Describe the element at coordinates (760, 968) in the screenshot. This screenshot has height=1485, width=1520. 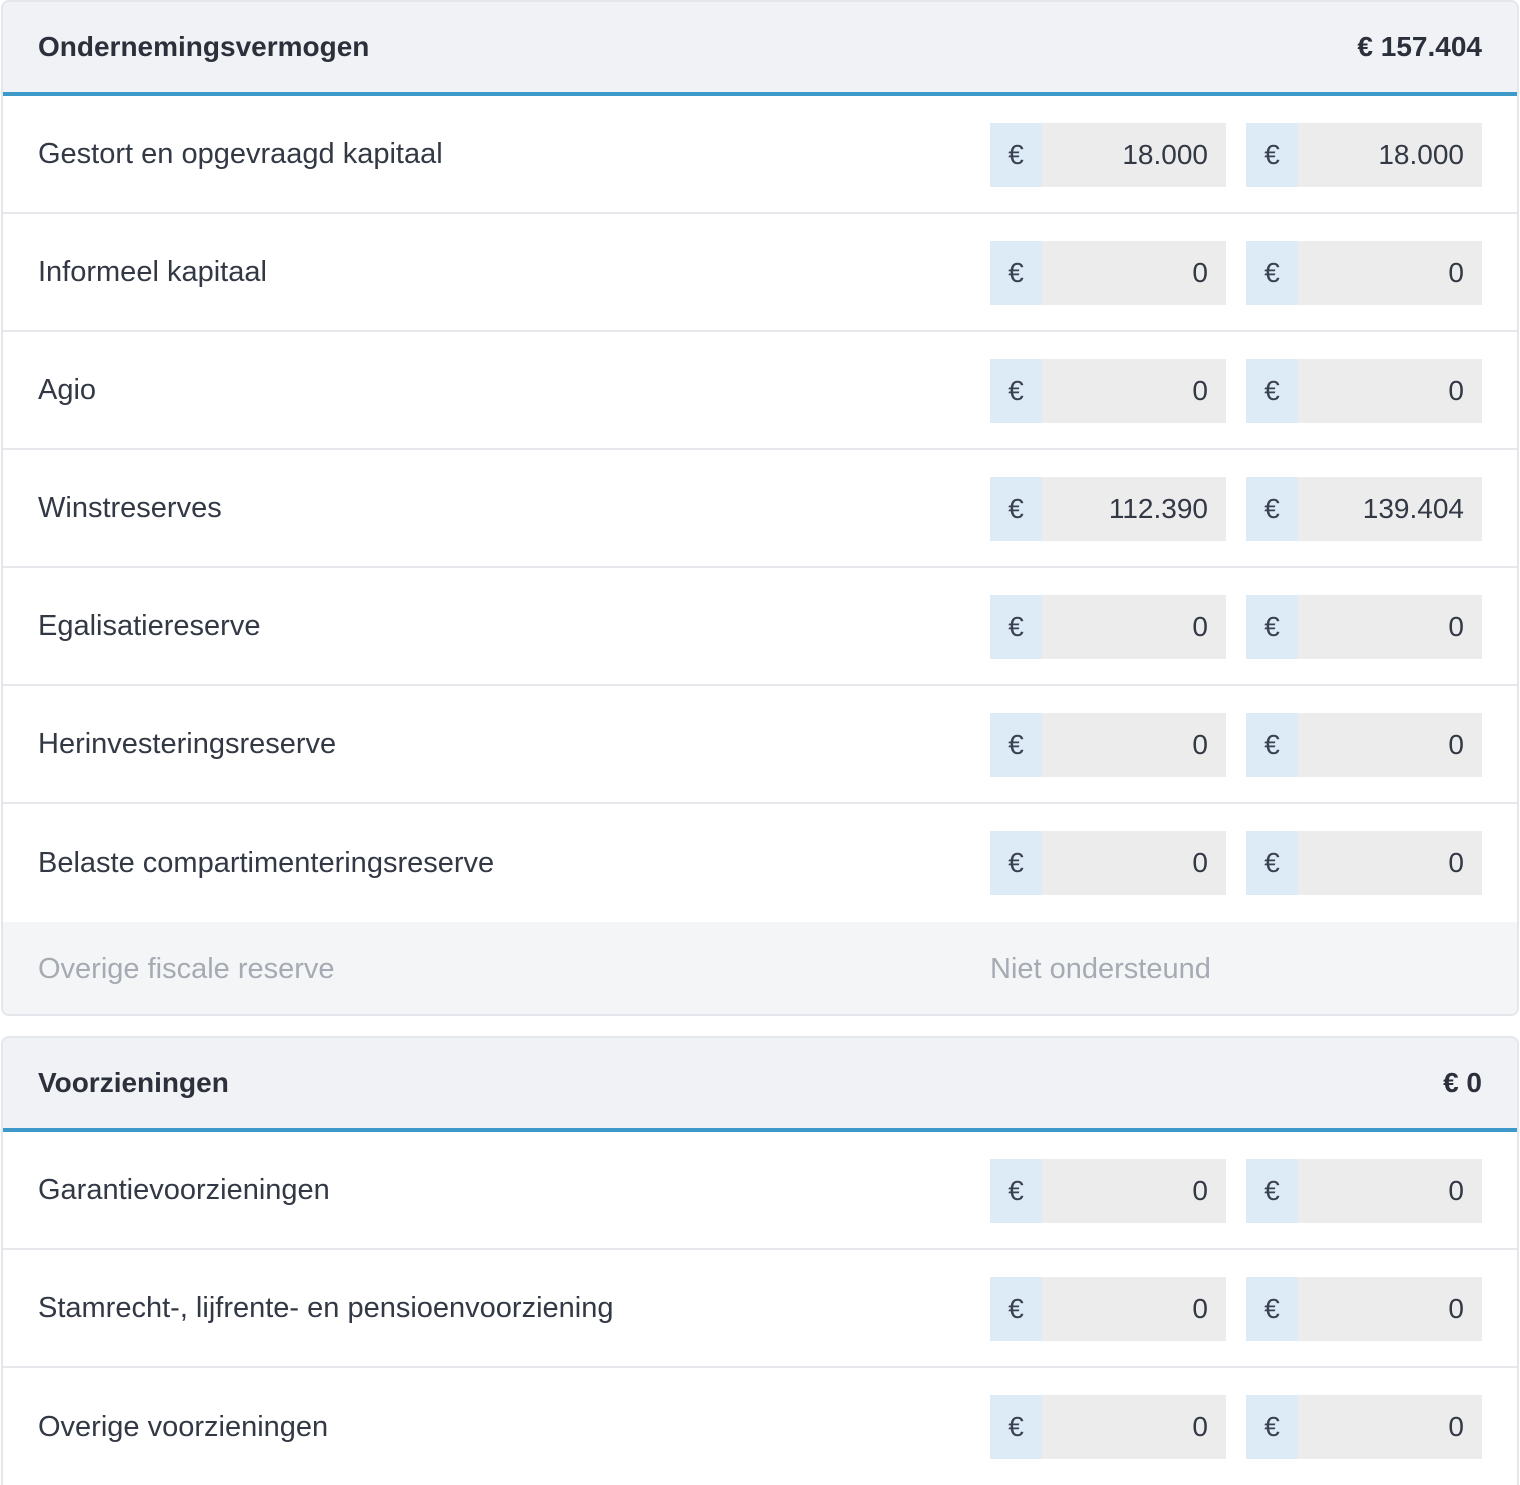
I see `unsupported-row: Overige fiscale reserve Niet ondersteund` at that location.